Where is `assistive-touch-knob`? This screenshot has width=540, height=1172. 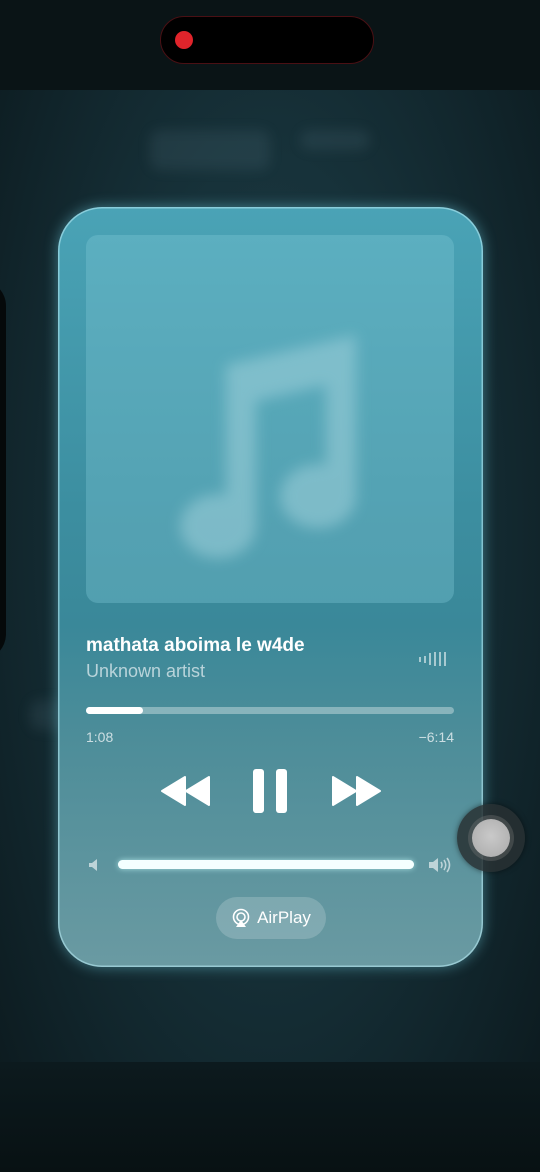 assistive-touch-knob is located at coordinates (491, 838).